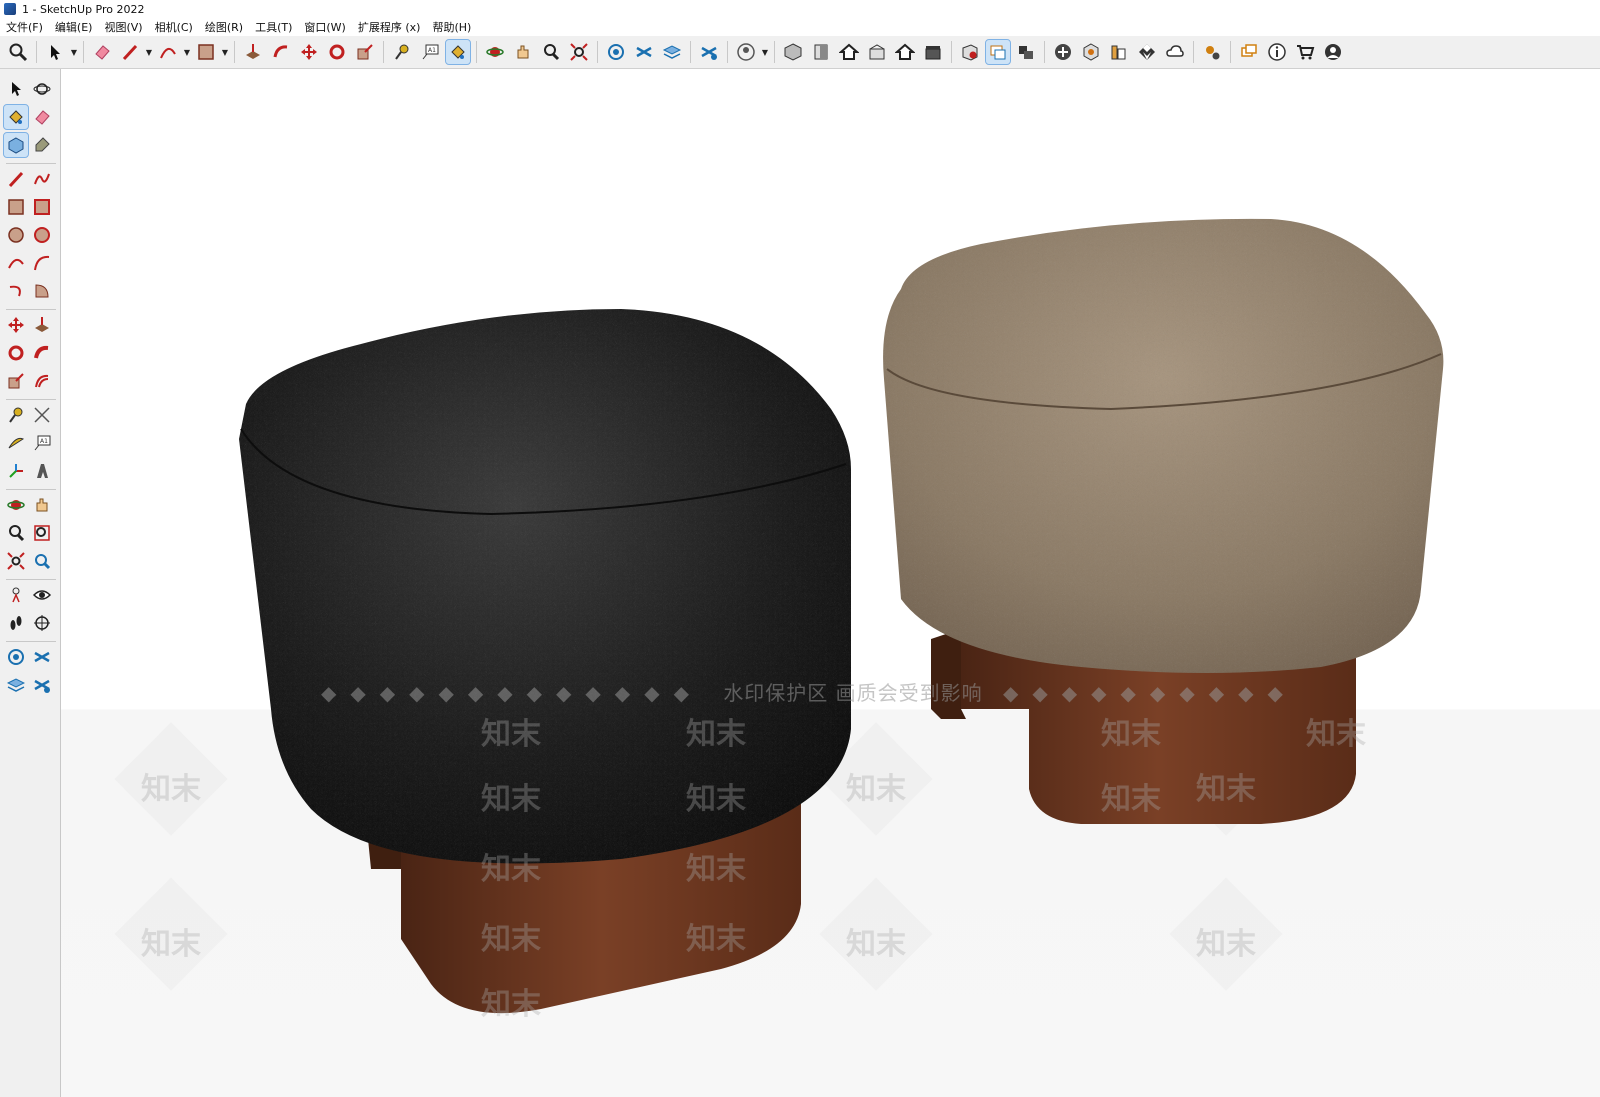 This screenshot has width=1600, height=1097. I want to click on checker-icon, so click(1147, 52).